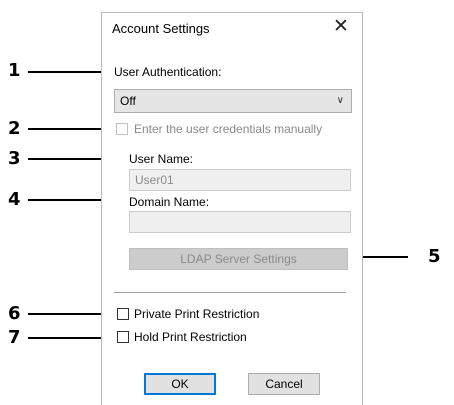  What do you see at coordinates (161, 28) in the screenshot?
I see `dialog-title: Account Settings` at bounding box center [161, 28].